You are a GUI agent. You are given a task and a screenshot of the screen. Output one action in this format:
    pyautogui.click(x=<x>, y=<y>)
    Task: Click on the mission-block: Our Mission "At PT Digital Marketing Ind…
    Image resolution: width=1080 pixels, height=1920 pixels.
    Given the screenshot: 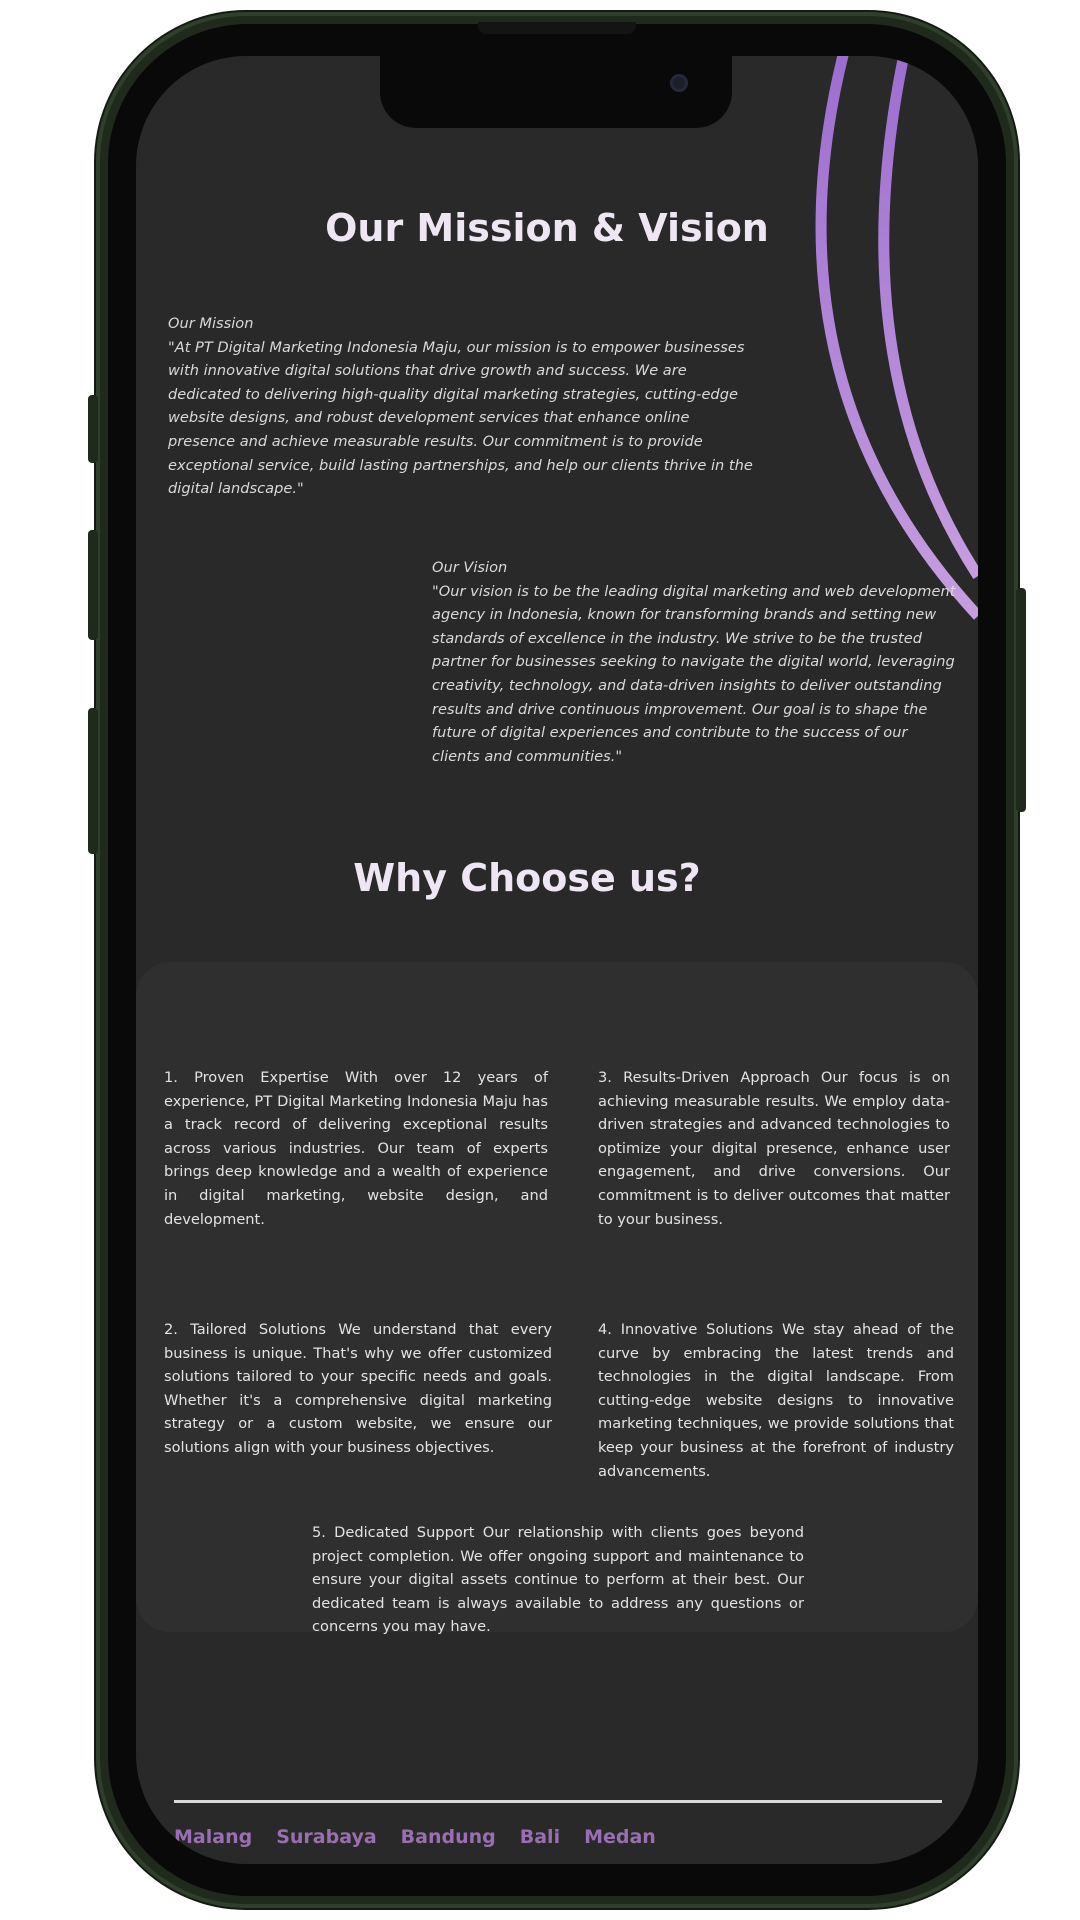 What is the action you would take?
    pyautogui.click(x=463, y=406)
    